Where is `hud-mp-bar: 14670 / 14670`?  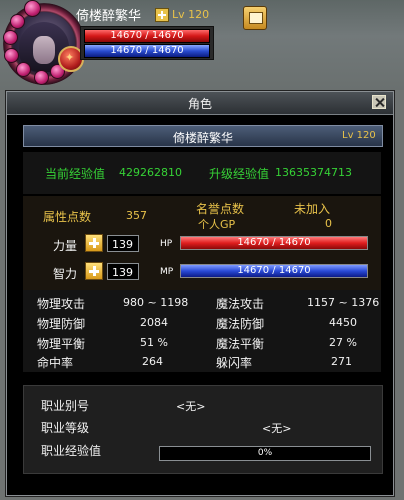
hud-mp-bar: 14670 / 14670 is located at coordinates (147, 51).